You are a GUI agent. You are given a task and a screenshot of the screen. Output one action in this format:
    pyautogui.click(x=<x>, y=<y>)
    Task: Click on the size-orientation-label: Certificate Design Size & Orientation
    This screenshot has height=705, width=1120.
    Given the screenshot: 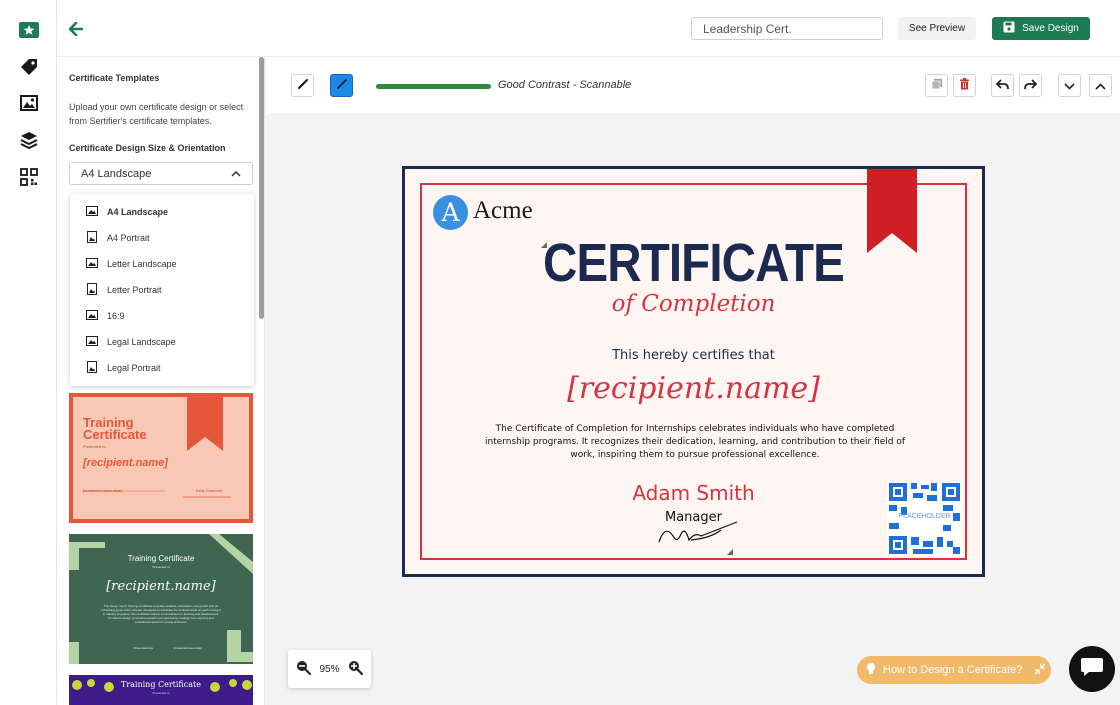 What is the action you would take?
    pyautogui.click(x=147, y=148)
    